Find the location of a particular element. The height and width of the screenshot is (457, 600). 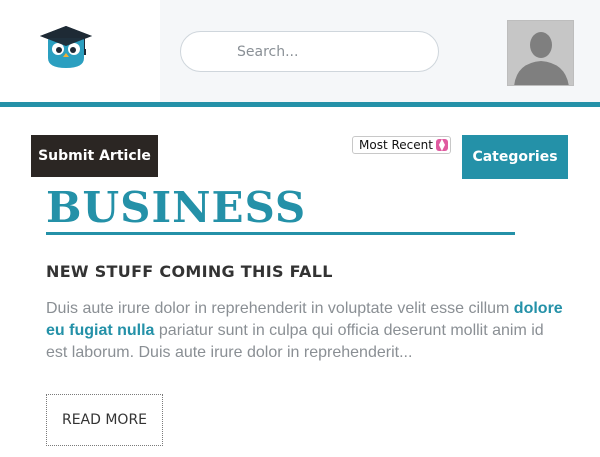

user-silhouette-icon is located at coordinates (540, 53).